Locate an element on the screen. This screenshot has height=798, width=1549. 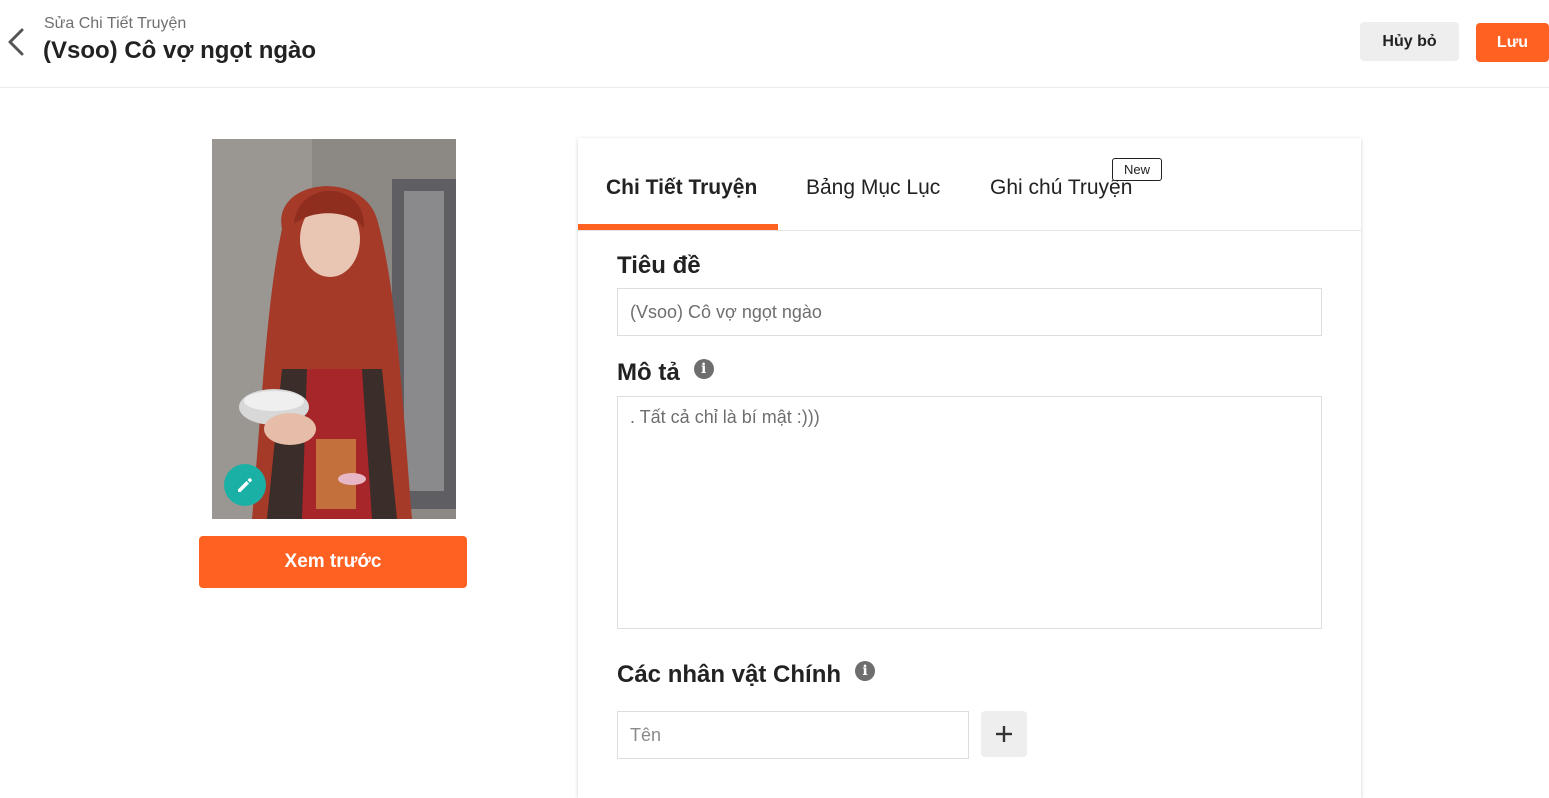
tab-story-notes: Ghi chú Truyện is located at coordinates (1061, 188).